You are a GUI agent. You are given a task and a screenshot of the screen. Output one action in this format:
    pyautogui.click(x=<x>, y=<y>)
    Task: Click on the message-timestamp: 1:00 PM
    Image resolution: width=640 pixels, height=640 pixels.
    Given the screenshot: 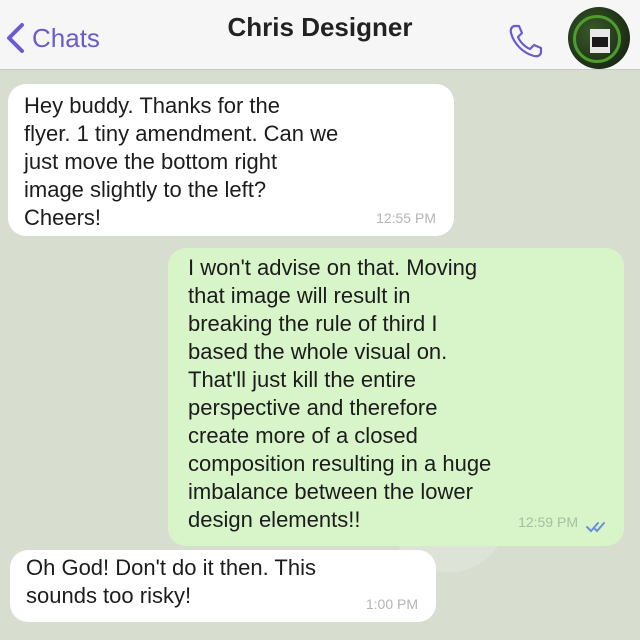 What is the action you would take?
    pyautogui.click(x=391, y=604)
    